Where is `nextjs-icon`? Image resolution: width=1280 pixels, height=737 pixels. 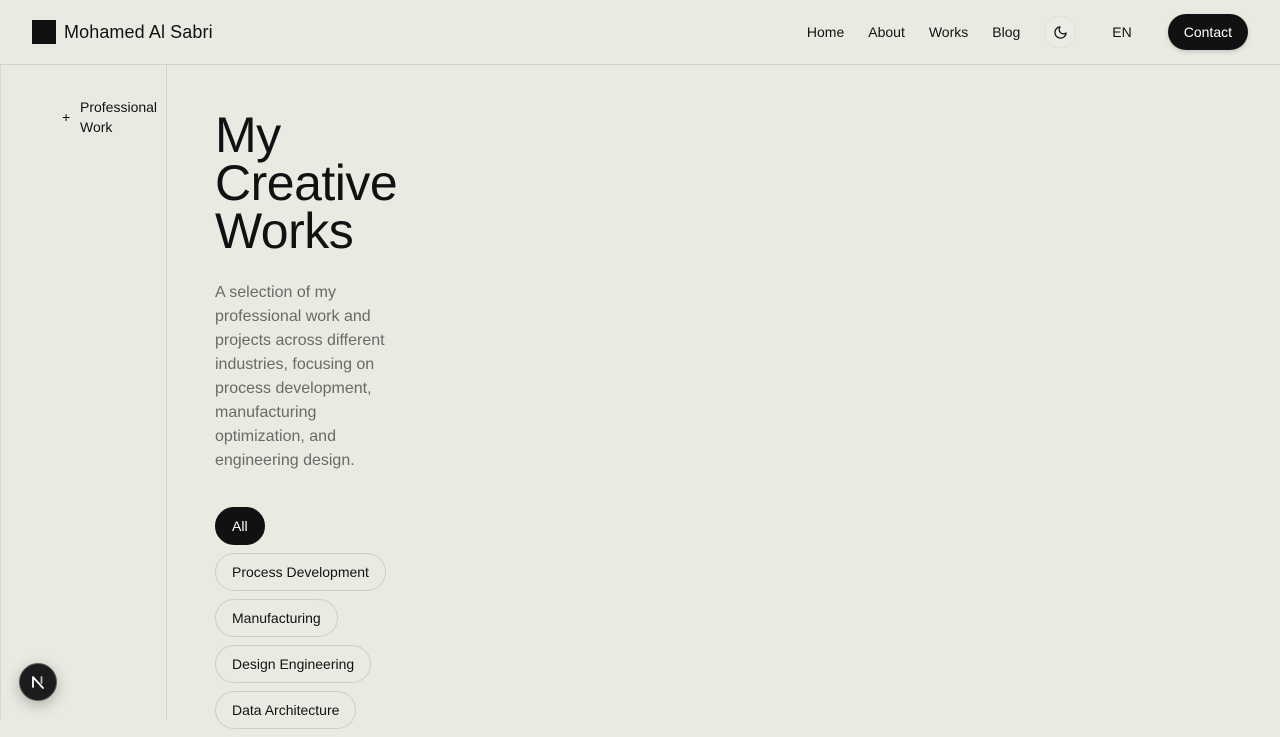
nextjs-icon is located at coordinates (38, 682).